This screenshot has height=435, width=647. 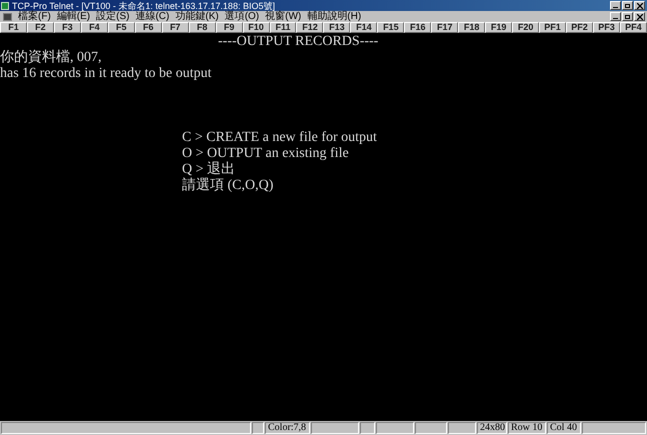 What do you see at coordinates (498, 27) in the screenshot?
I see `function-key: F19` at bounding box center [498, 27].